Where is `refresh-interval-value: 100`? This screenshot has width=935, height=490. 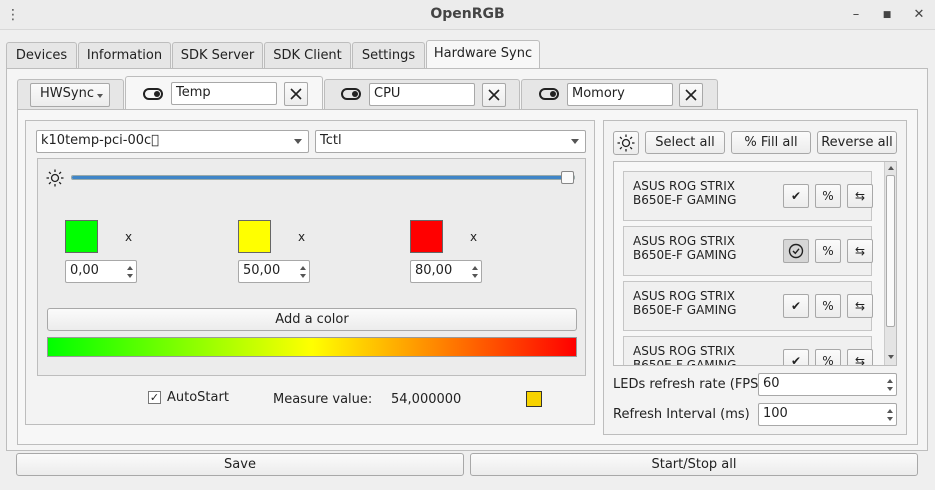
refresh-interval-value: 100 is located at coordinates (775, 413).